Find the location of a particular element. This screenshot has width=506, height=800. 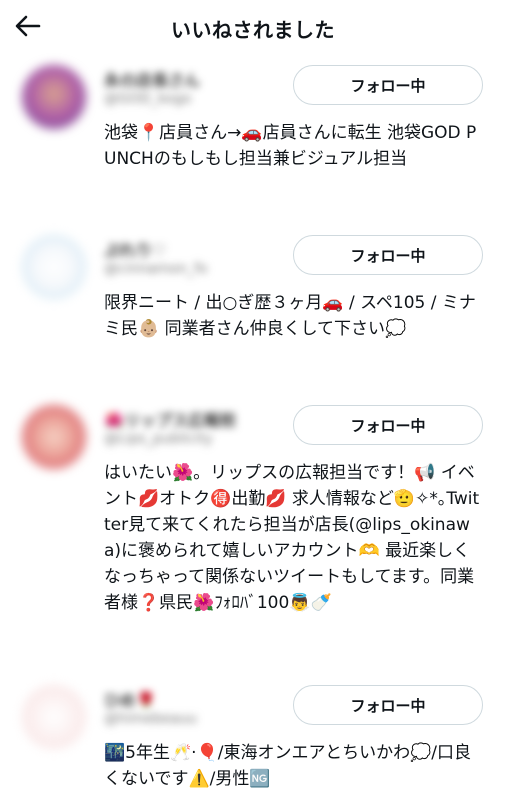

user-name: ぷれり♡ is located at coordinates (191, 247).